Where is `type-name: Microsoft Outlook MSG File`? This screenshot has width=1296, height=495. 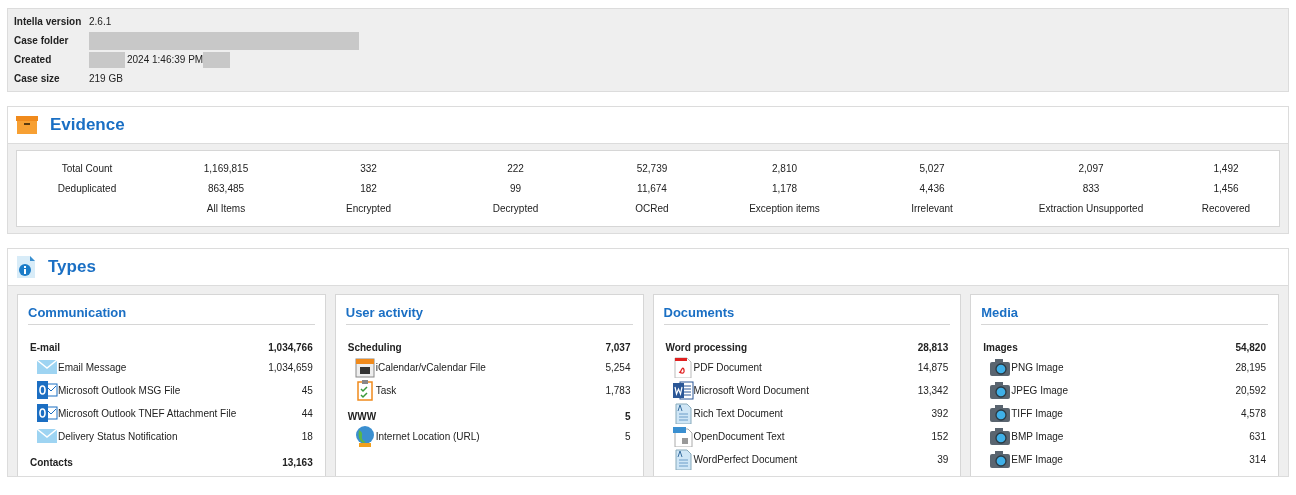 type-name: Microsoft Outlook MSG File is located at coordinates (120, 390).